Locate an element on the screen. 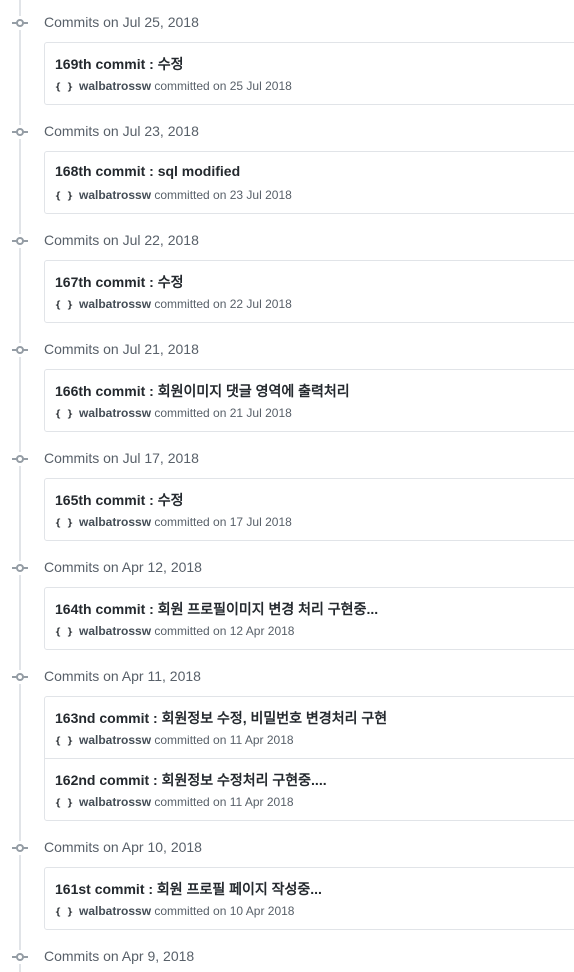 The height and width of the screenshot is (972, 574). commit-group-header: Commits on Apr 11, 2018 is located at coordinates (287, 677).